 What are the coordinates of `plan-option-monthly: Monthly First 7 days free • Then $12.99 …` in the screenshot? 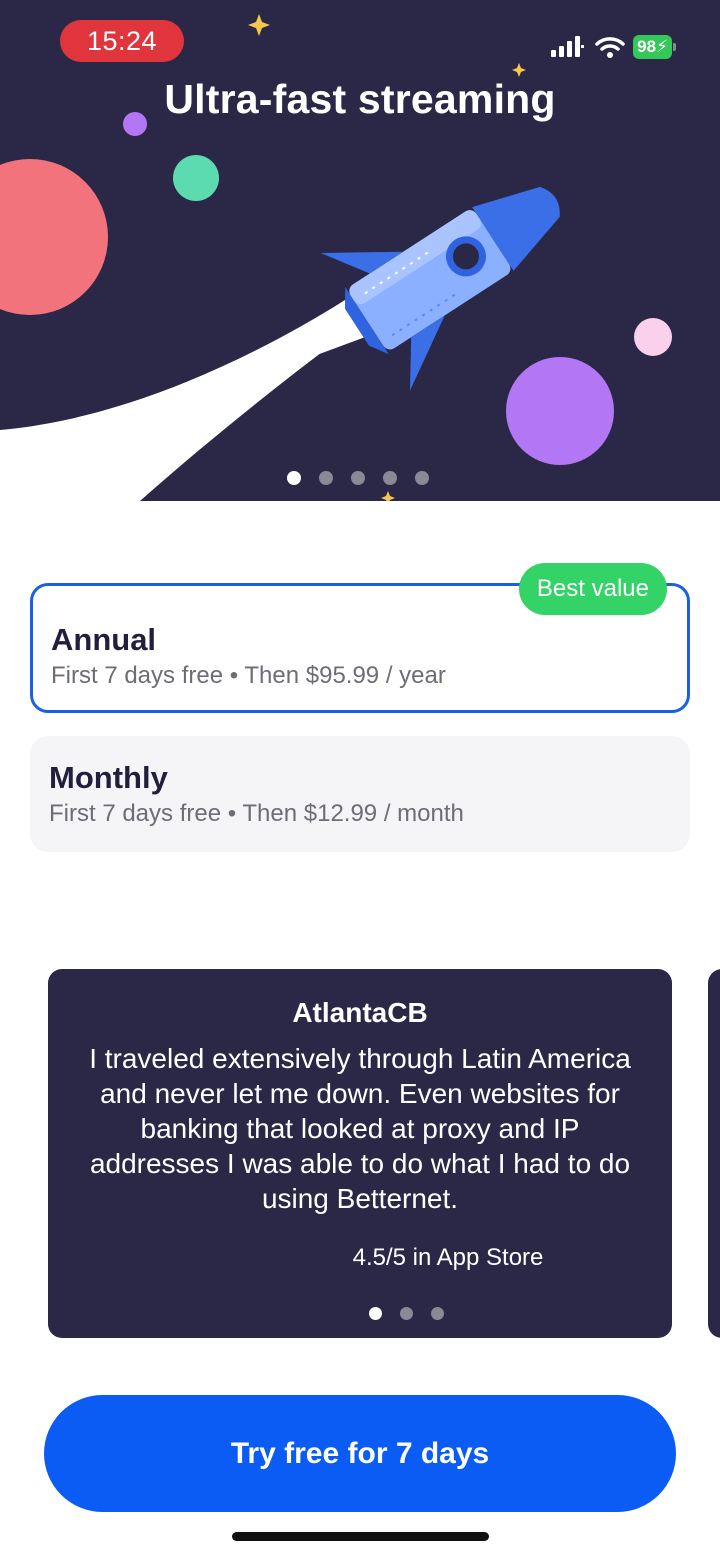 It's located at (360, 794).